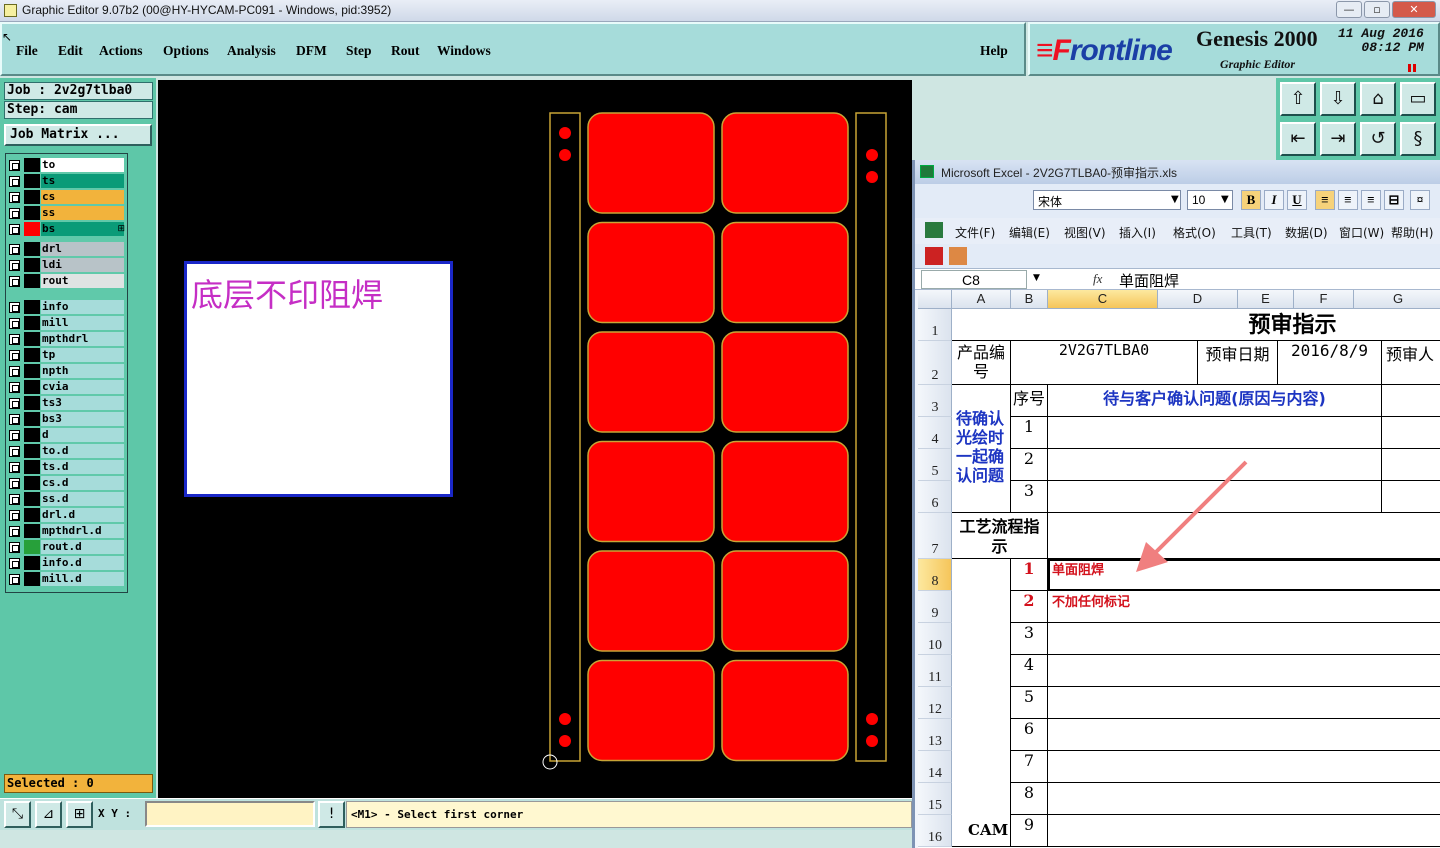 This screenshot has height=848, width=1440. I want to click on col-header-D: D, so click(1198, 299).